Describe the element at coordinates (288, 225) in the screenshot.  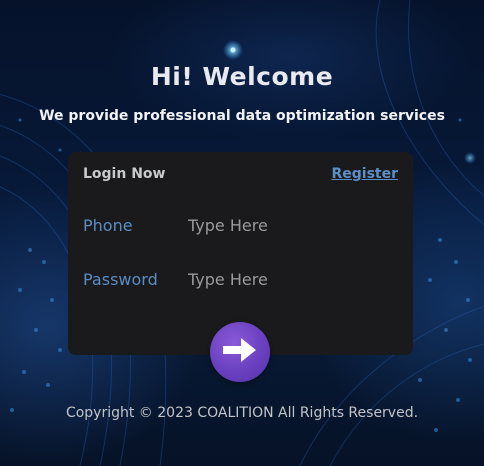
I see `phone-input` at that location.